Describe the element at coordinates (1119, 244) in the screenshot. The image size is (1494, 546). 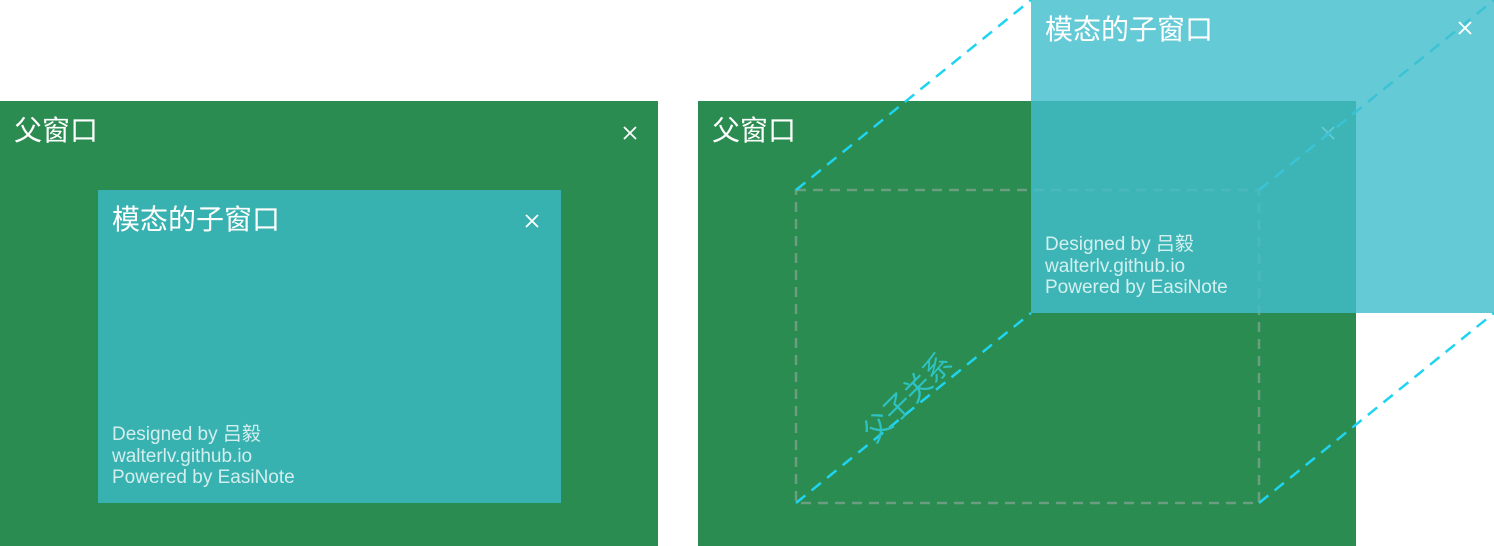
I see `credit-designed-by: Designed by 吕毅` at that location.